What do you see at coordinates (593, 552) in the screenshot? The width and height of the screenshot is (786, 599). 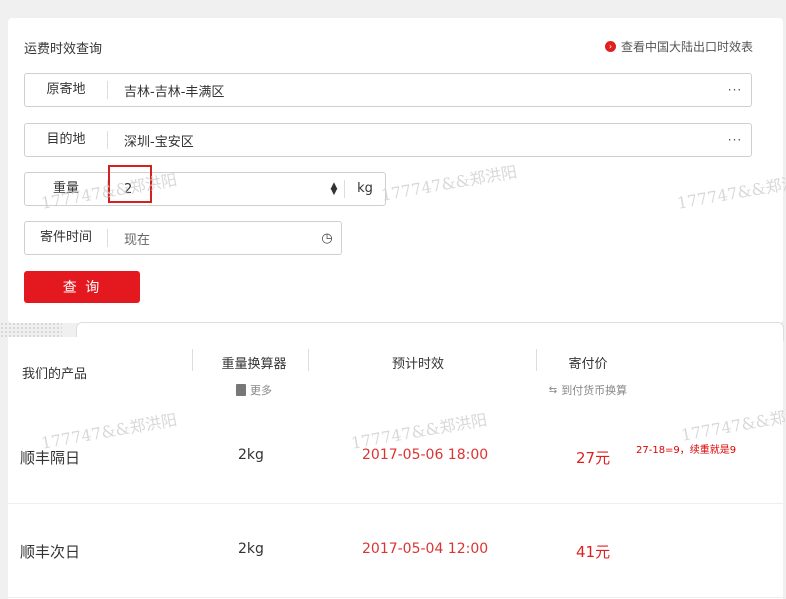 I see `product-price: 41元` at bounding box center [593, 552].